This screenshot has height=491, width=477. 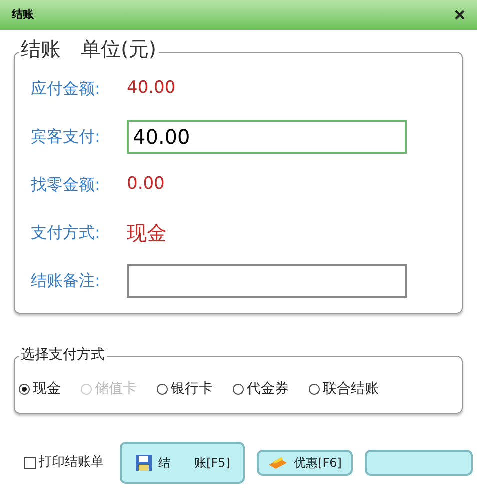 I want to click on close-button, so click(x=460, y=15).